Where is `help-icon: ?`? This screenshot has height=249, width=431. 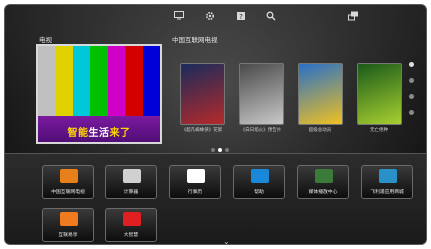
help-icon: ? is located at coordinates (241, 18).